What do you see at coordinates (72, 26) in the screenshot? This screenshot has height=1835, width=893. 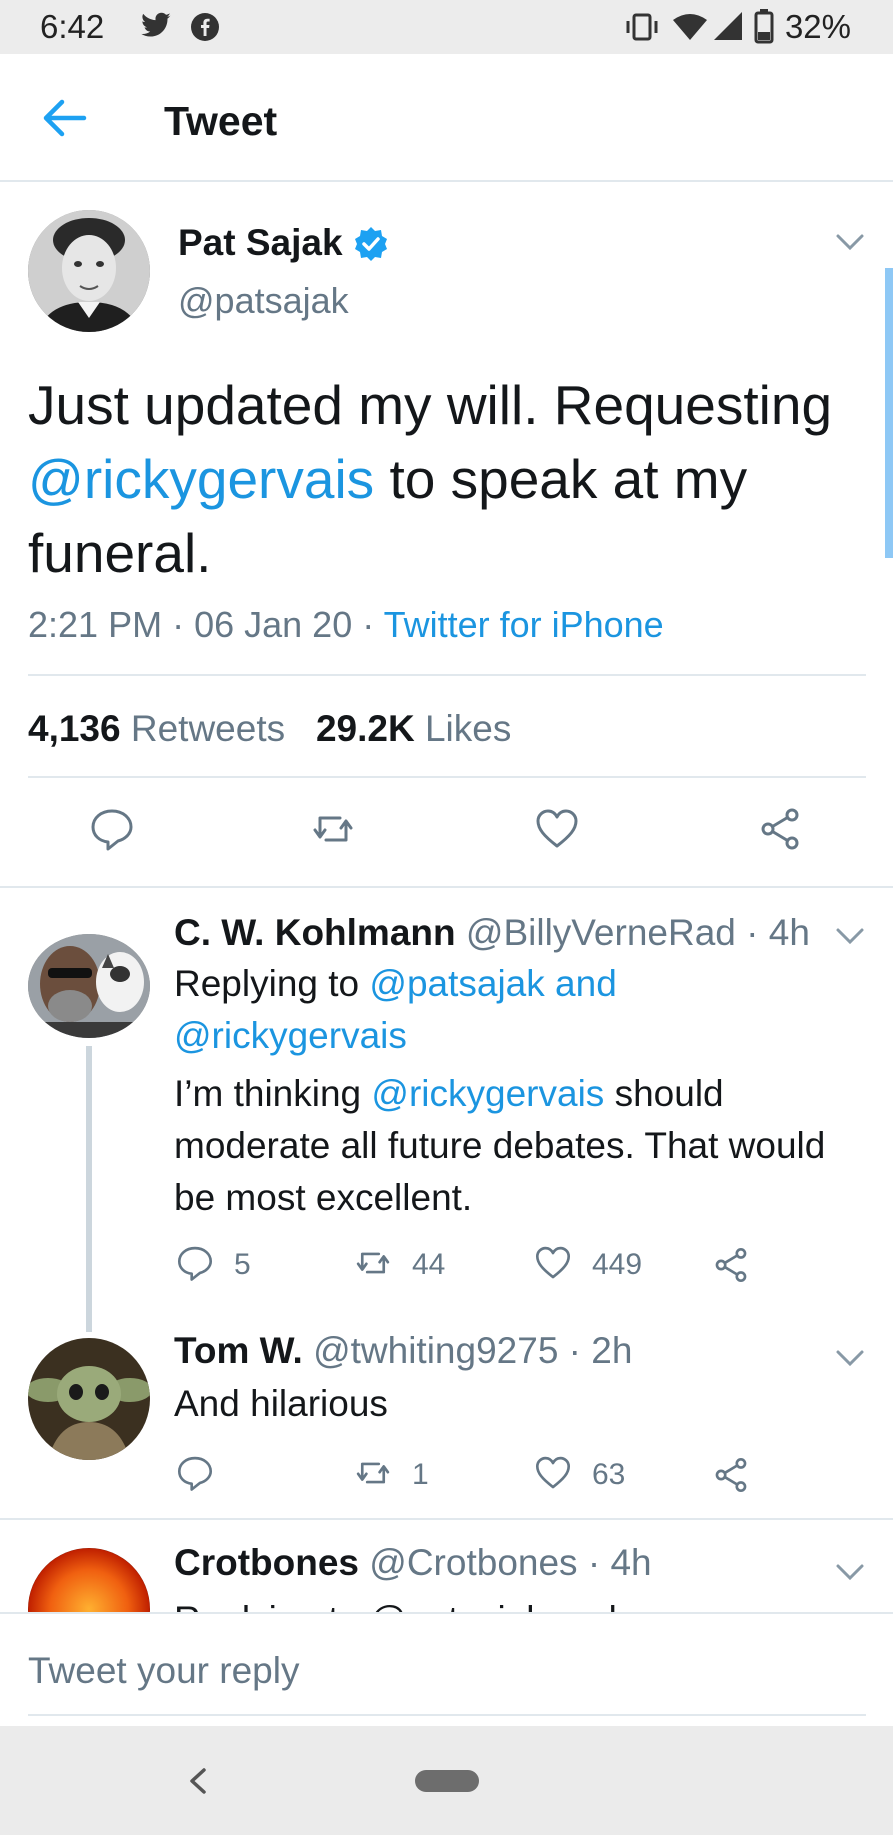 I see `status-time: 6:42` at bounding box center [72, 26].